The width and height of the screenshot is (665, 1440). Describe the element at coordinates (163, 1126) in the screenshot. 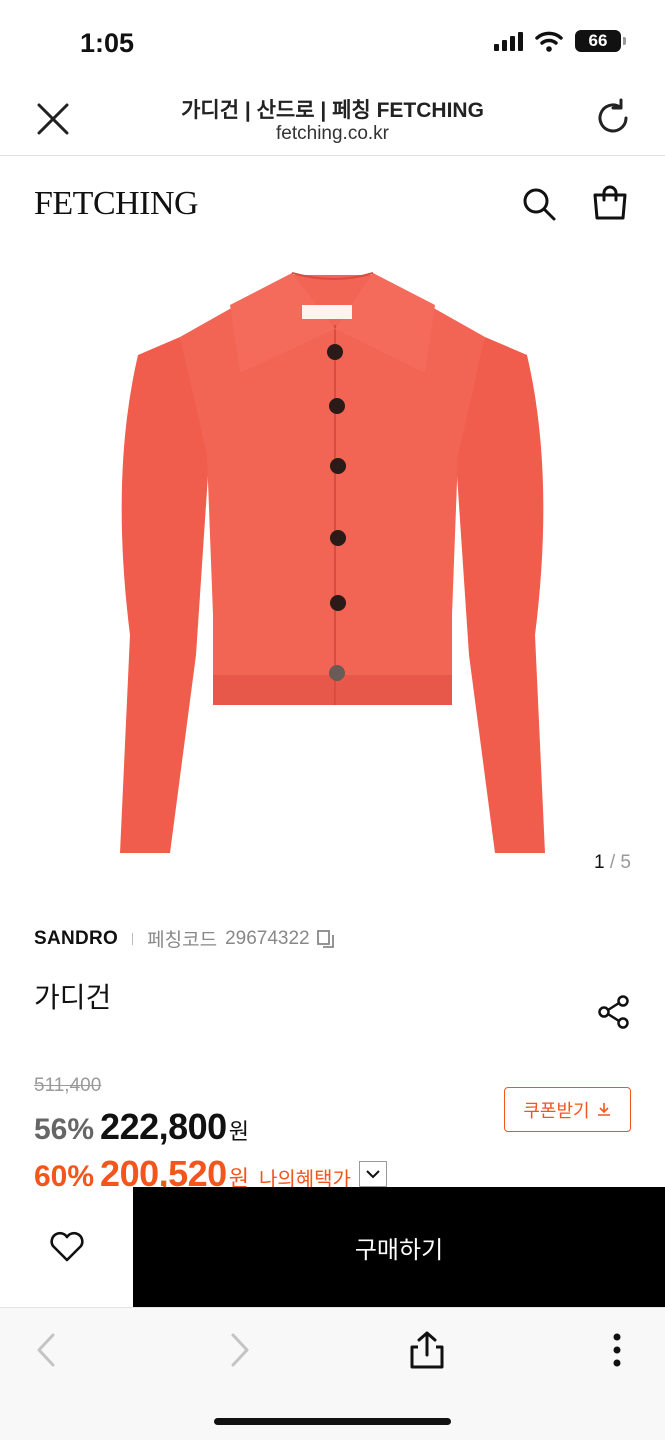

I see `sale-price: 222,800` at that location.